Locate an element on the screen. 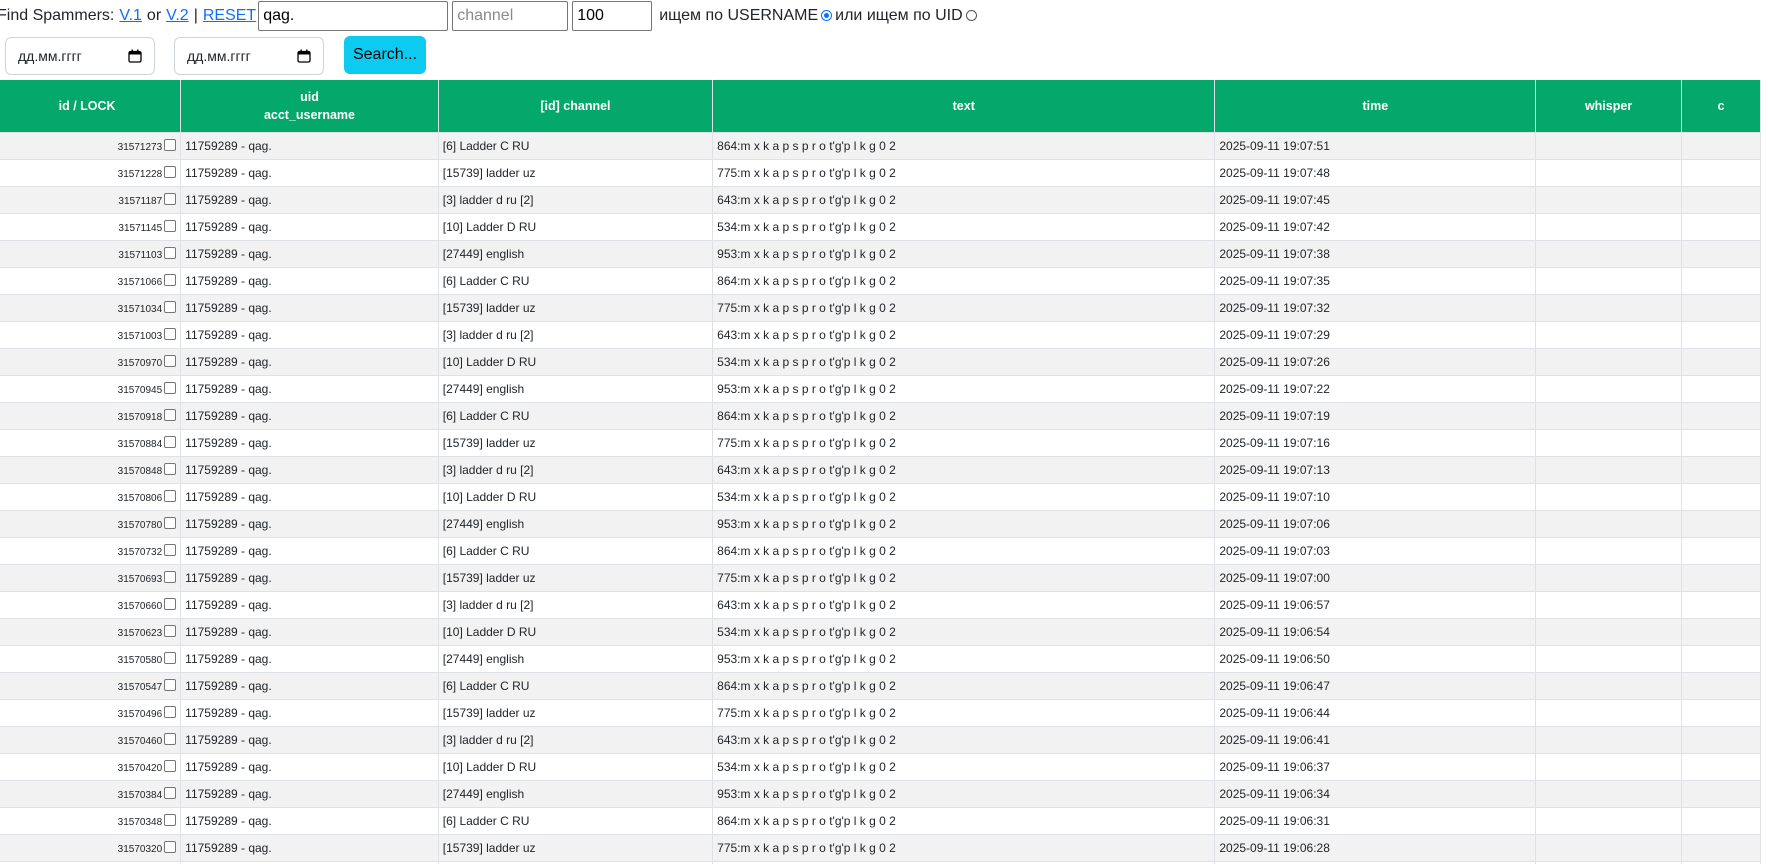 The height and width of the screenshot is (864, 1768). message-id: 31570884 is located at coordinates (140, 444).